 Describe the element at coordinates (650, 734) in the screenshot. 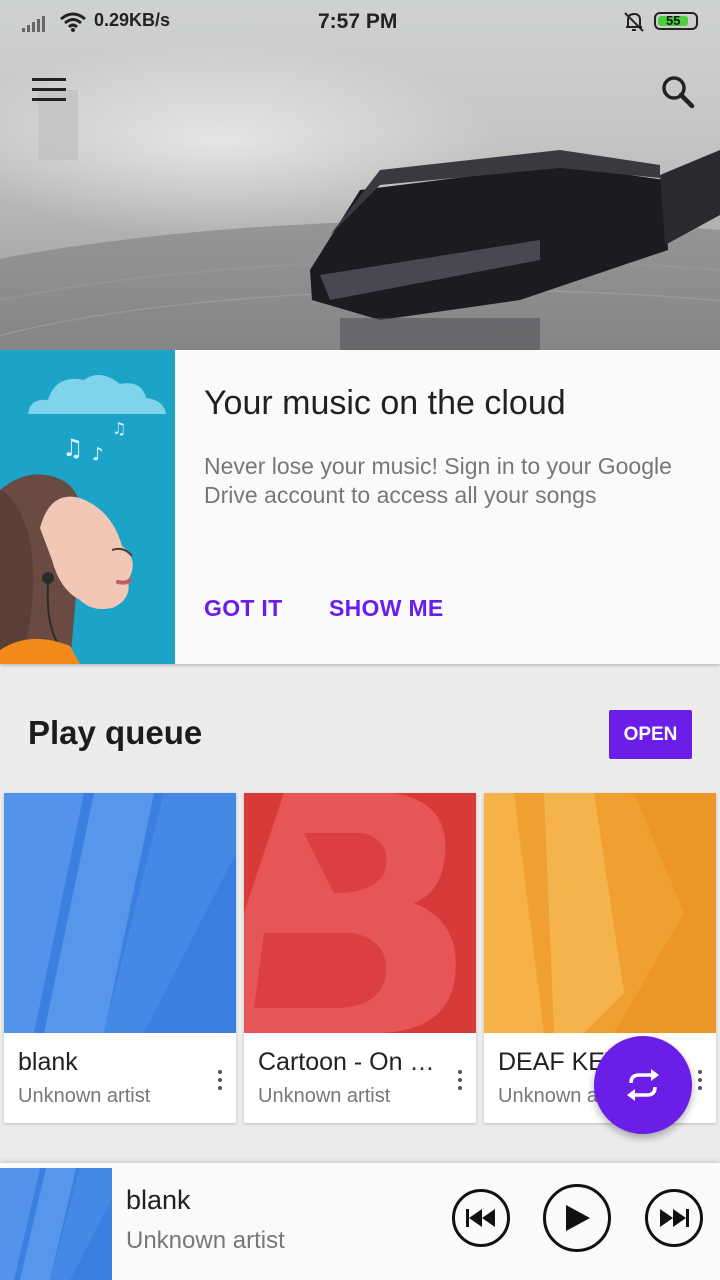

I see `open-queue-button: OPEN` at that location.